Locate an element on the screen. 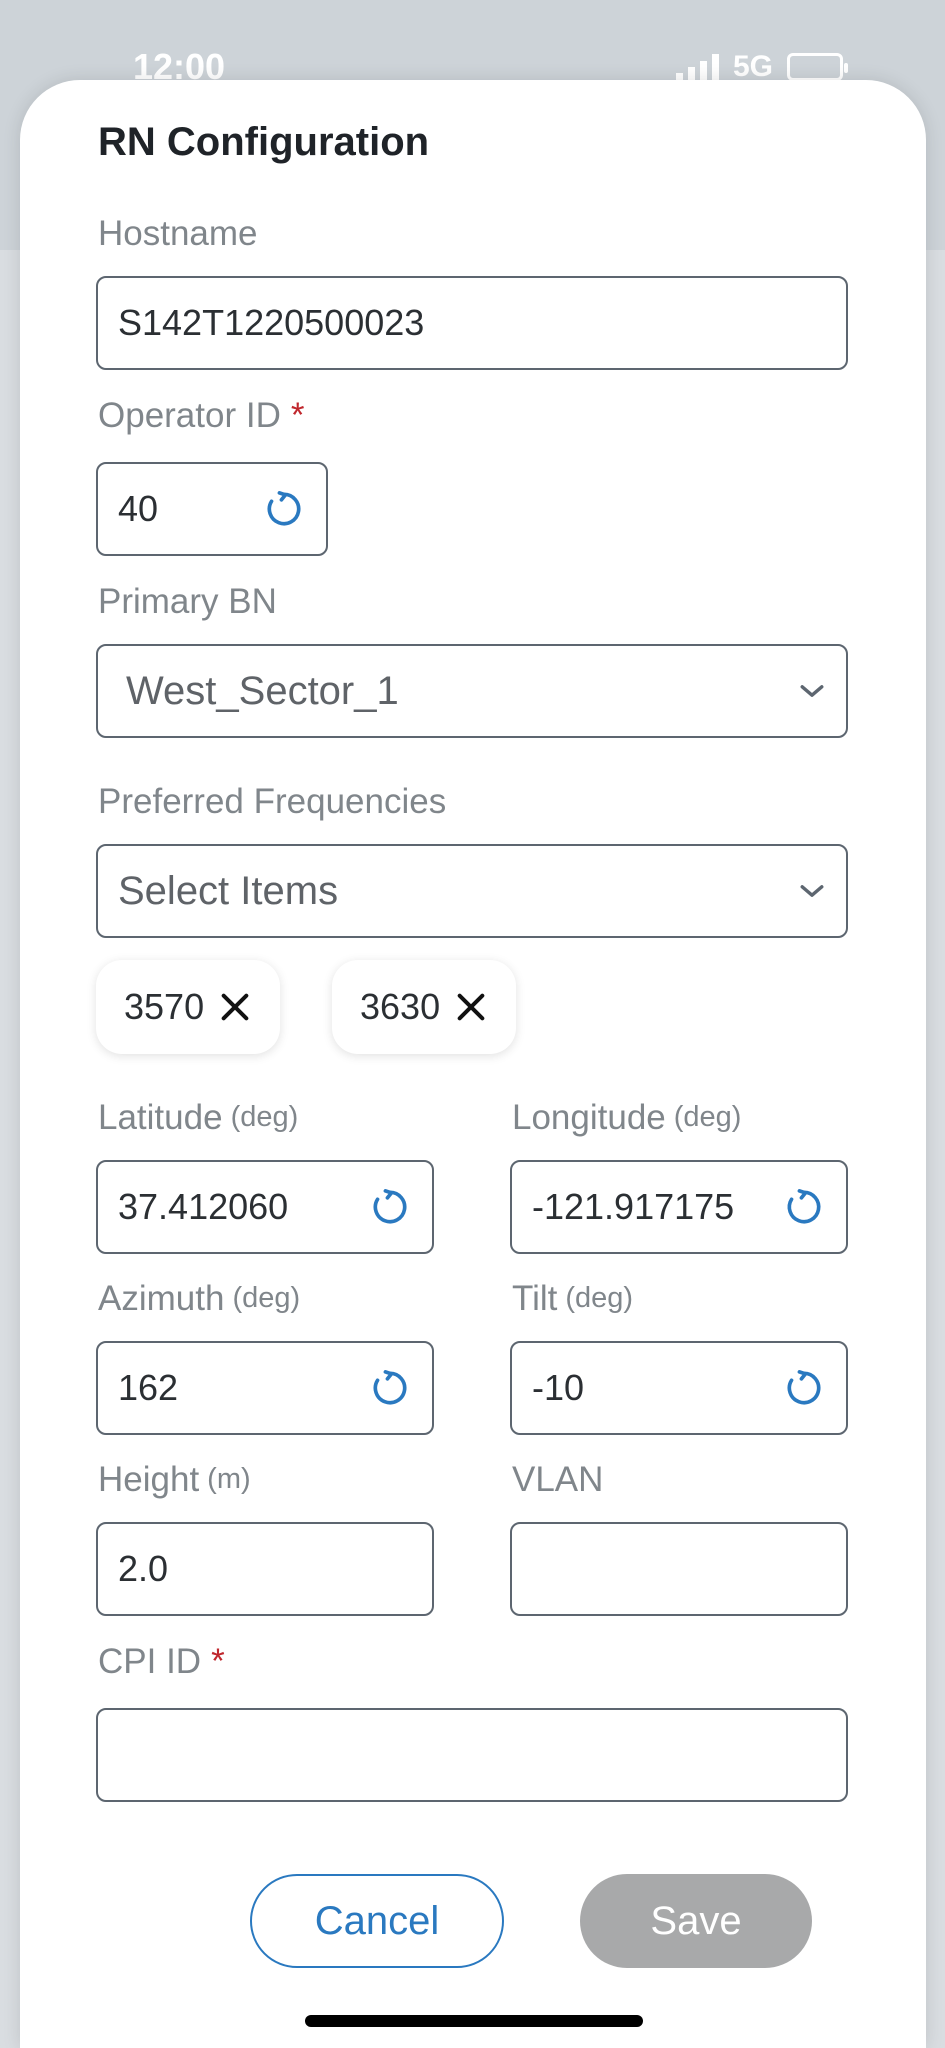  longitude-value: -121.917175 is located at coordinates (633, 1206).